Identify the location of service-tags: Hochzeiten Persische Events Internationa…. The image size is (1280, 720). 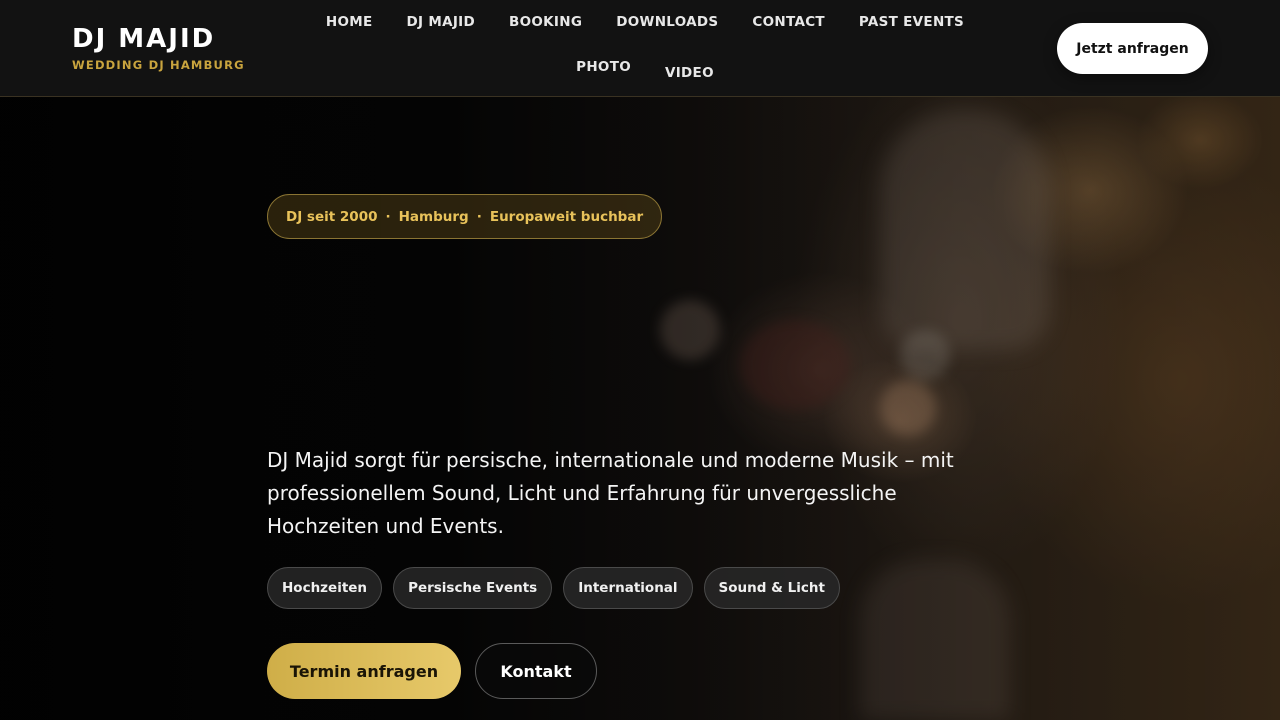
(553, 588).